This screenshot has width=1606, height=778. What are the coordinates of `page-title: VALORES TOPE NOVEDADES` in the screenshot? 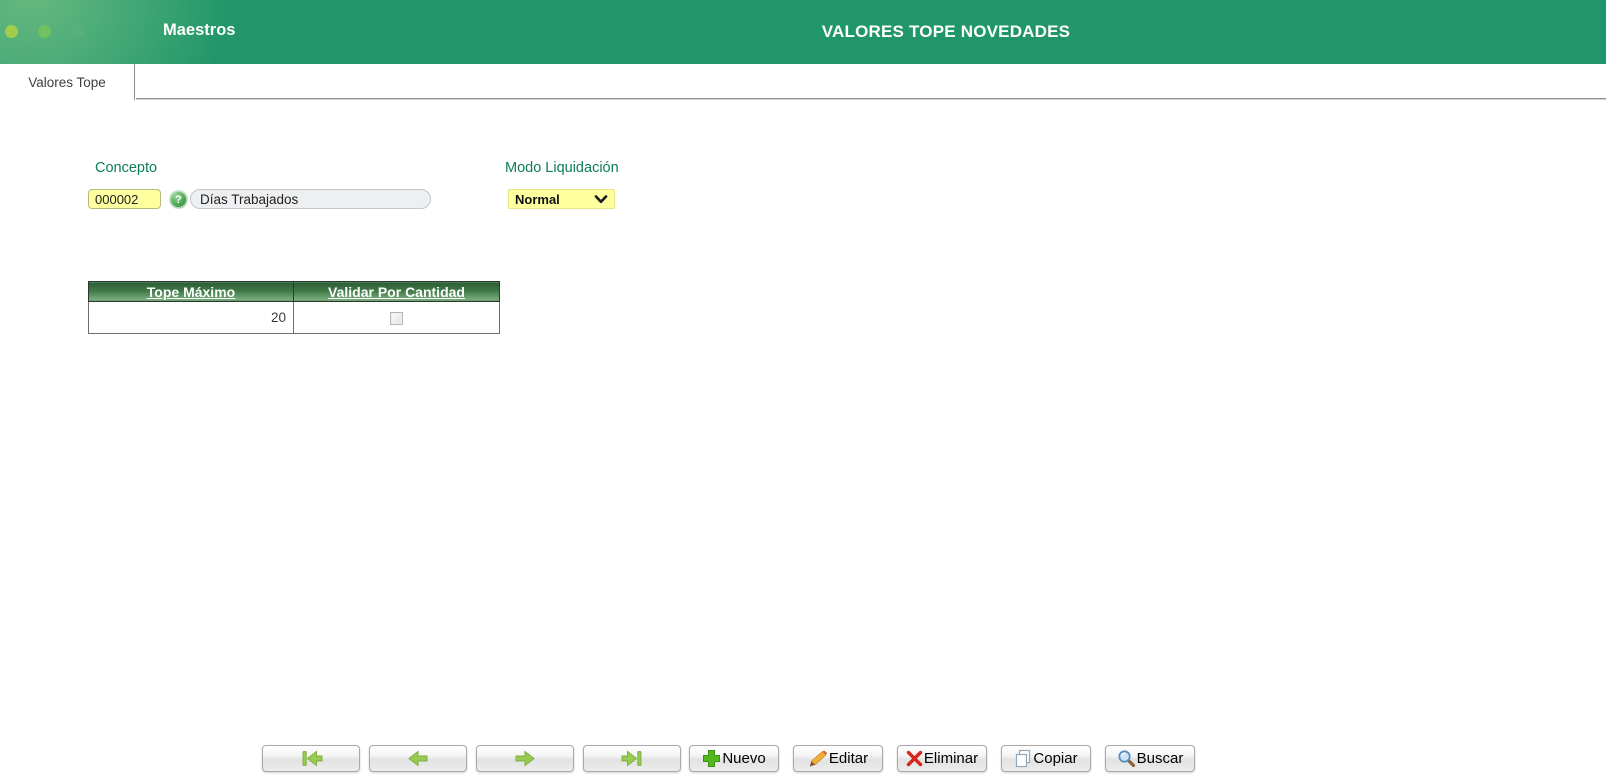 It's located at (946, 31).